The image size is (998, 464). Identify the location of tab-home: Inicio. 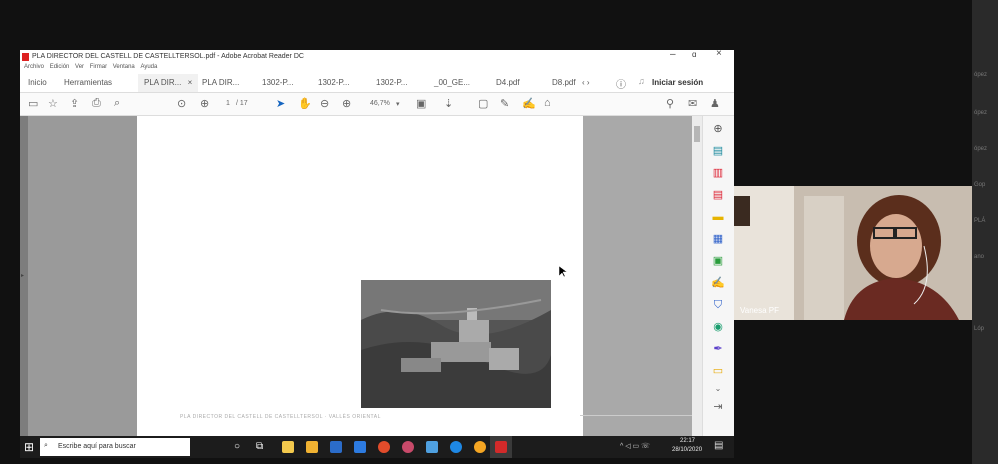
(37, 82).